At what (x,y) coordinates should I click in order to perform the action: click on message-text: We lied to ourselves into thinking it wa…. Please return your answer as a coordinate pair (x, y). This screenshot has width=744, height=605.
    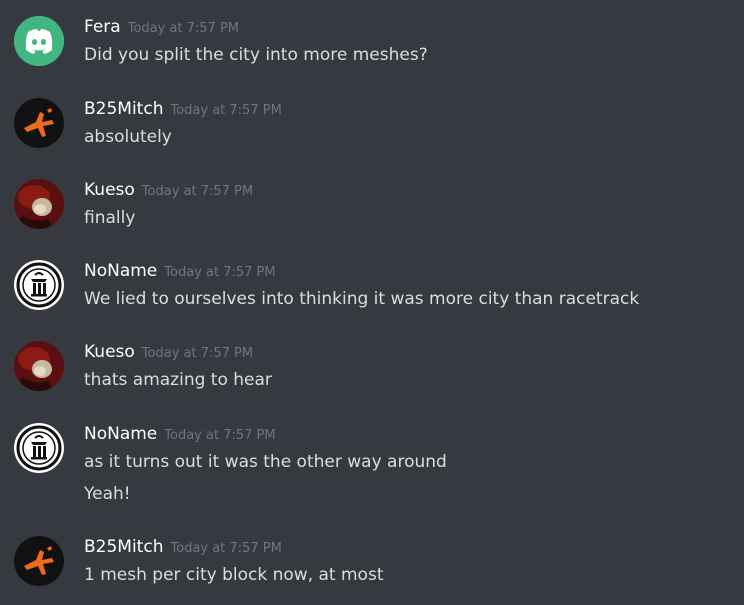
    Looking at the image, I should click on (362, 299).